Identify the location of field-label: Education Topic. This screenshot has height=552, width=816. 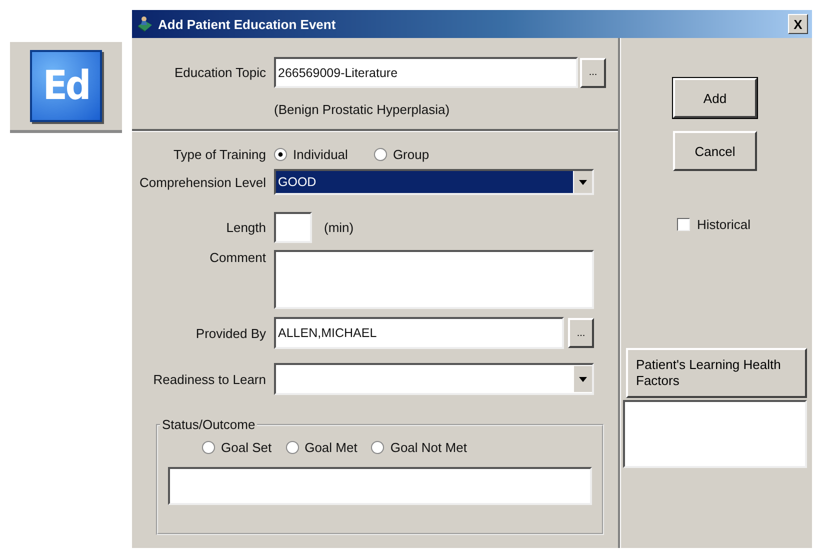
(220, 72).